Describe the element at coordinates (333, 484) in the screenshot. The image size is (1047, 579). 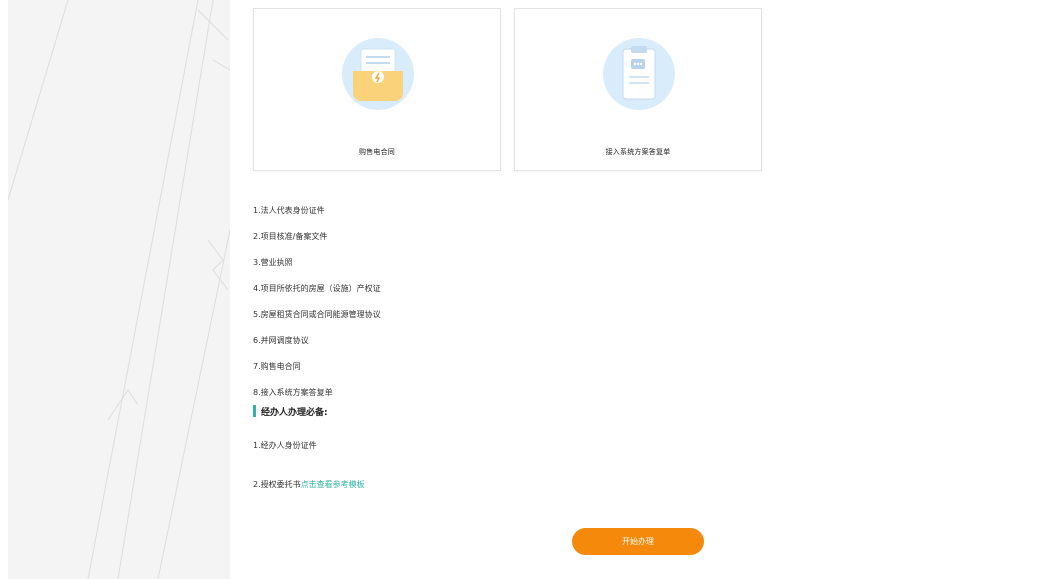
I see `view-template-link: 点击查看参考模板` at that location.